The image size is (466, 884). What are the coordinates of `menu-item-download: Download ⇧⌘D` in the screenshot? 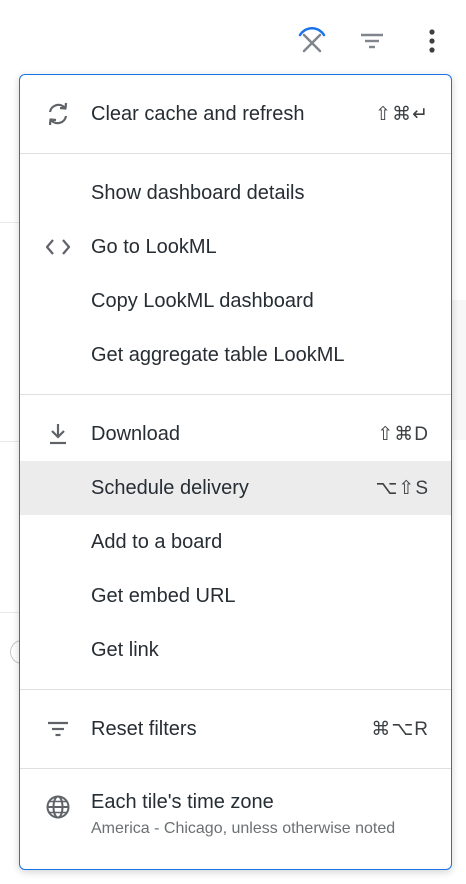 It's located at (235, 434).